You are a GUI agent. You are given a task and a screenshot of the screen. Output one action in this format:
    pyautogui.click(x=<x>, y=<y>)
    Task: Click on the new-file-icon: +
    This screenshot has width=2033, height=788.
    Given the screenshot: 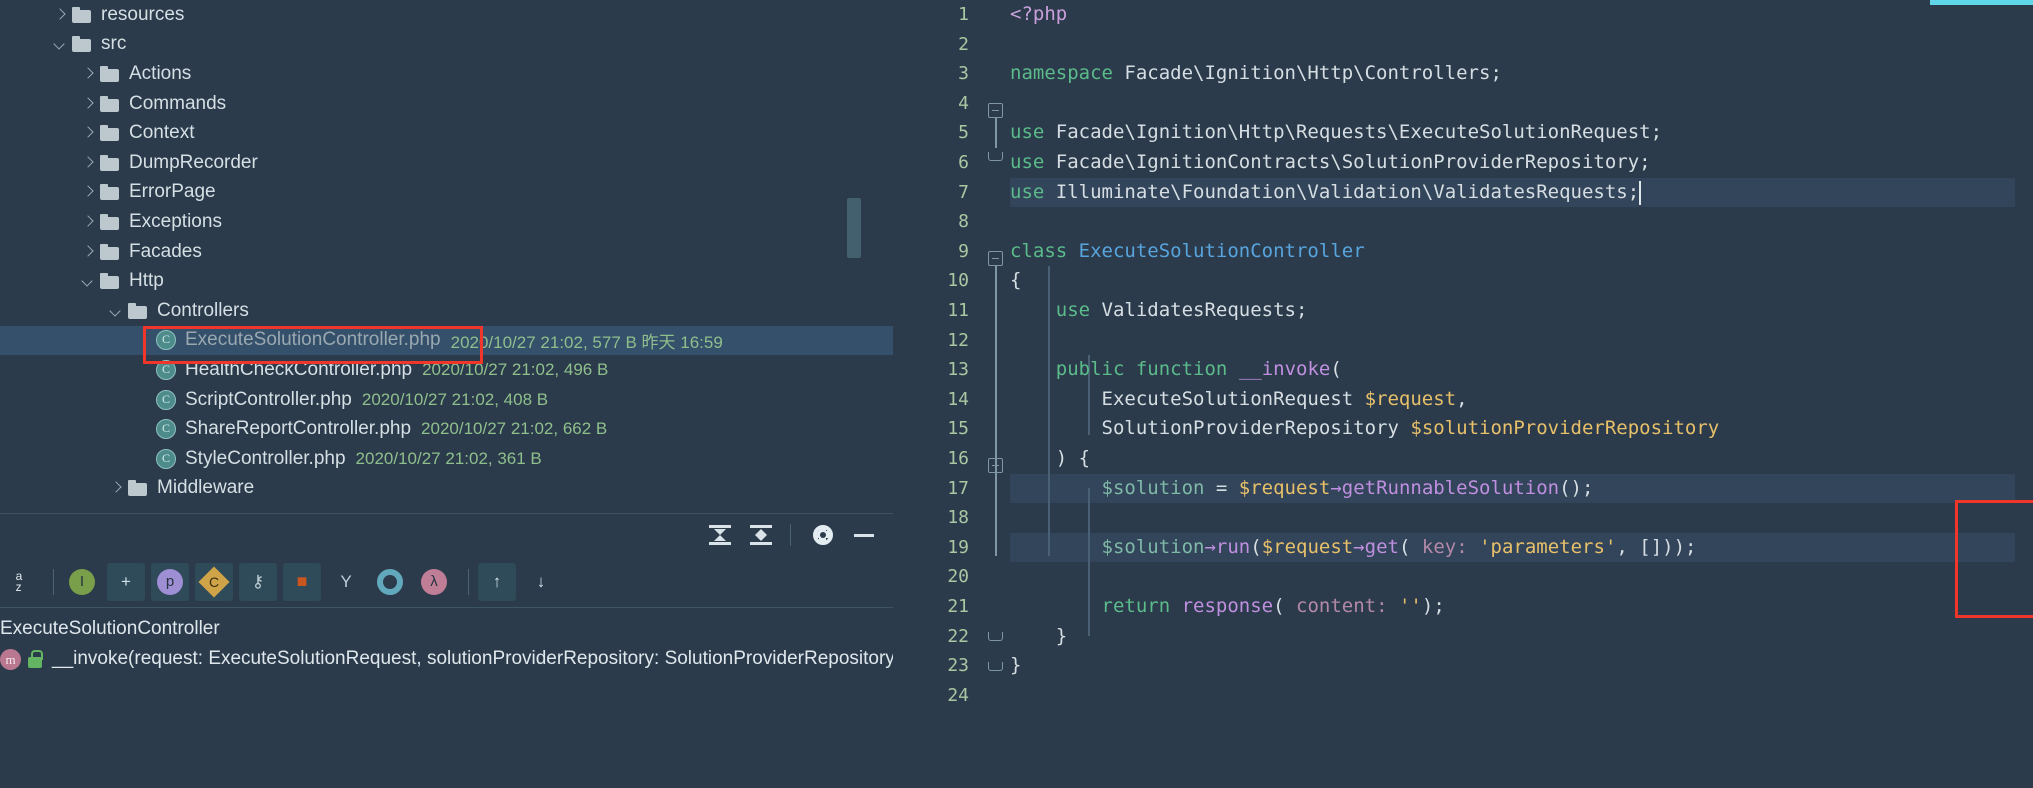 What is the action you would take?
    pyautogui.click(x=126, y=581)
    